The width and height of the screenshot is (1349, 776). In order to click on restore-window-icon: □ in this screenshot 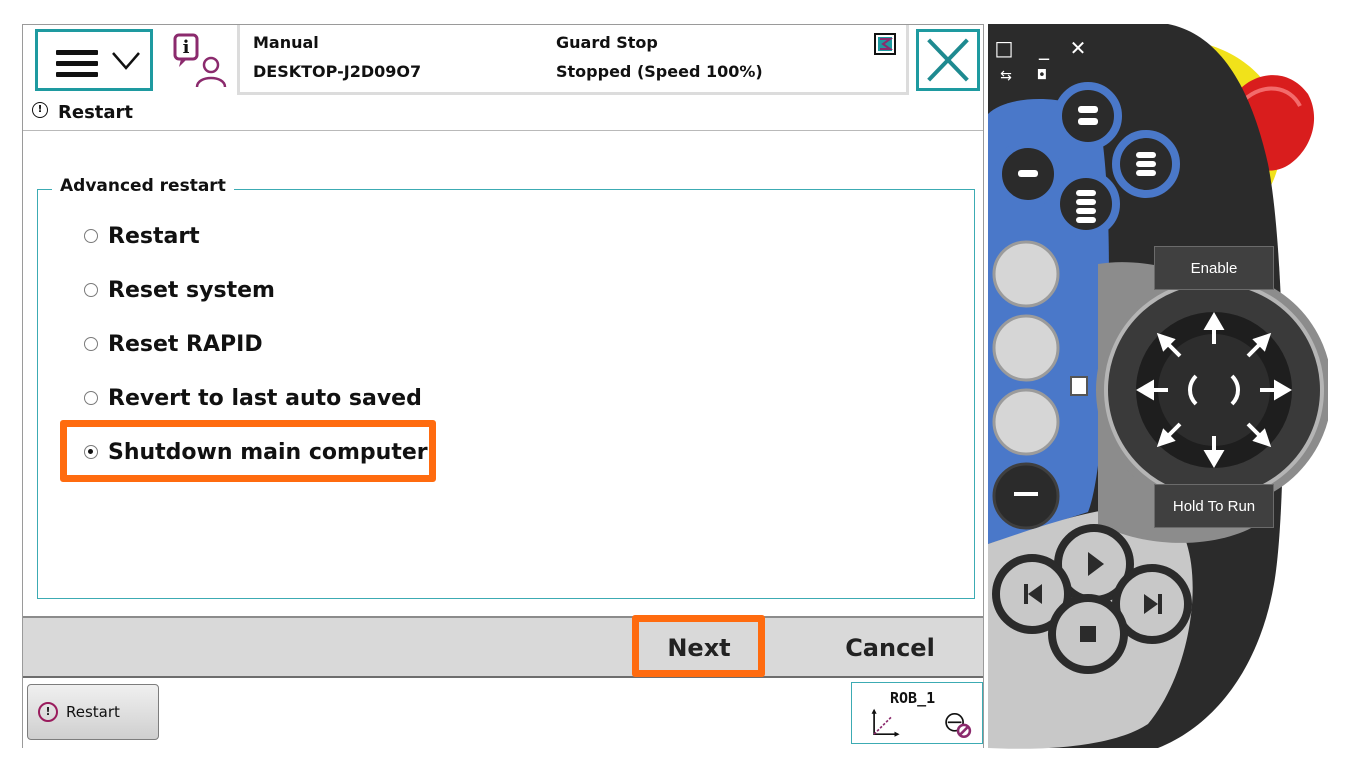, I will do `click(1004, 48)`.